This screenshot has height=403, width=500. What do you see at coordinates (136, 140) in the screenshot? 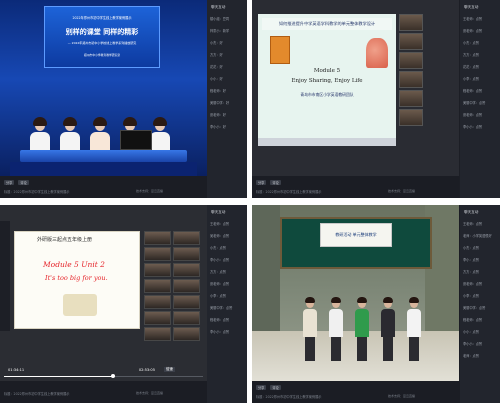
I see `laptop` at bounding box center [136, 140].